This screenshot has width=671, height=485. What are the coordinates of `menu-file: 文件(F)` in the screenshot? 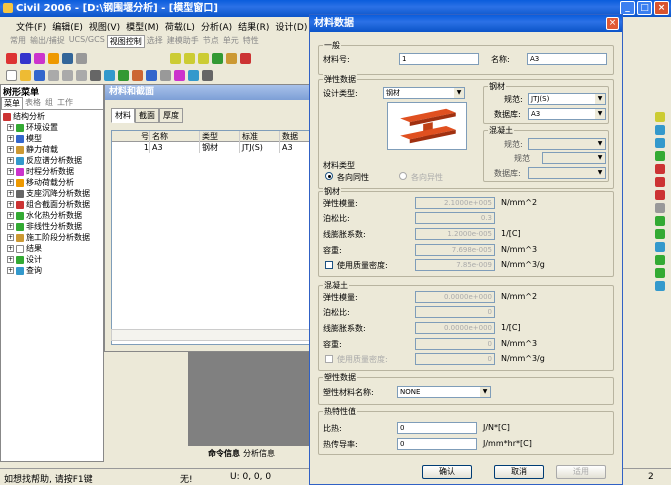 It's located at (31, 26).